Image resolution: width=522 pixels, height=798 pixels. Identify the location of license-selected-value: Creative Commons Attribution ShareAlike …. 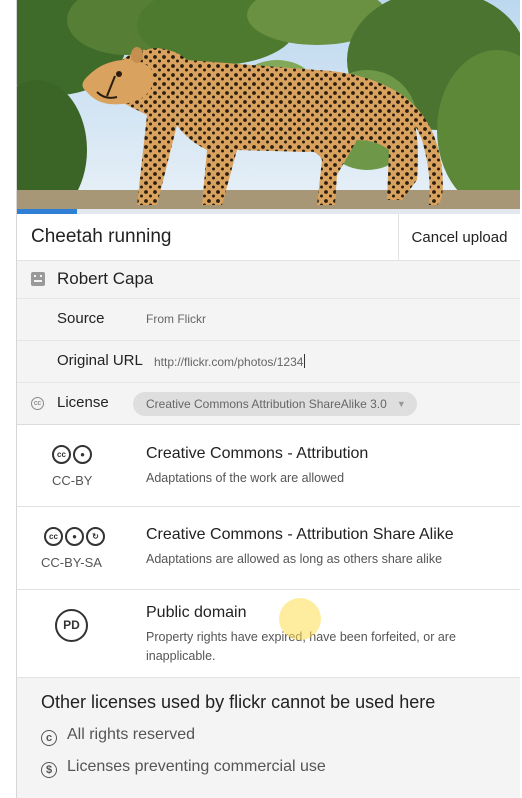
(266, 404).